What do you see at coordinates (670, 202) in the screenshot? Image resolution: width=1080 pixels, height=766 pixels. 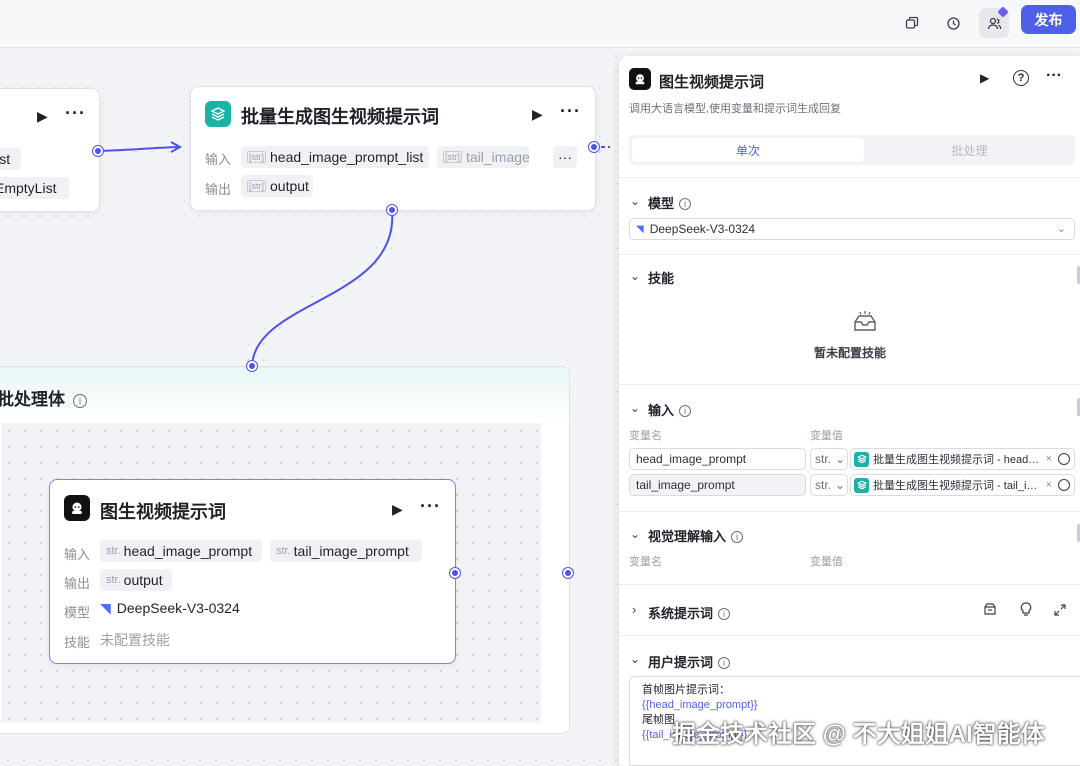 I see `model-section-title: 模型 i` at bounding box center [670, 202].